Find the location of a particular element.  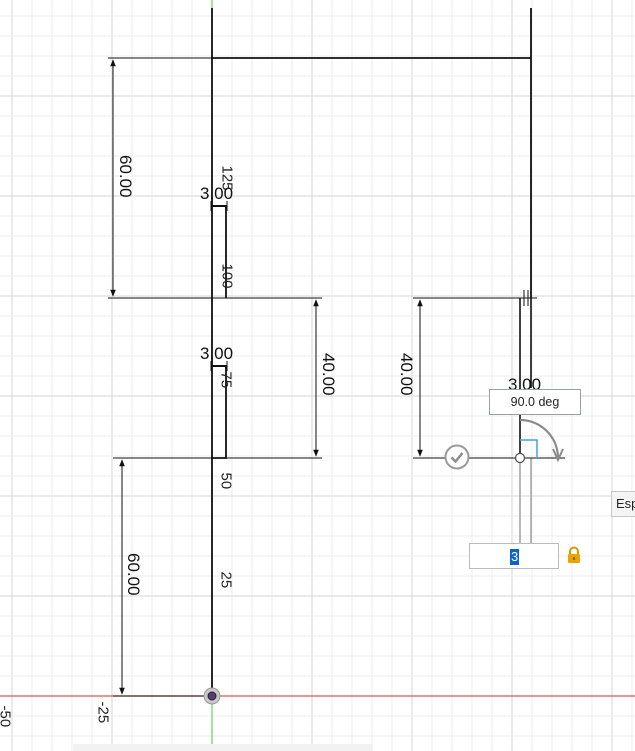

dimension-value-input: 3 is located at coordinates (514, 556).